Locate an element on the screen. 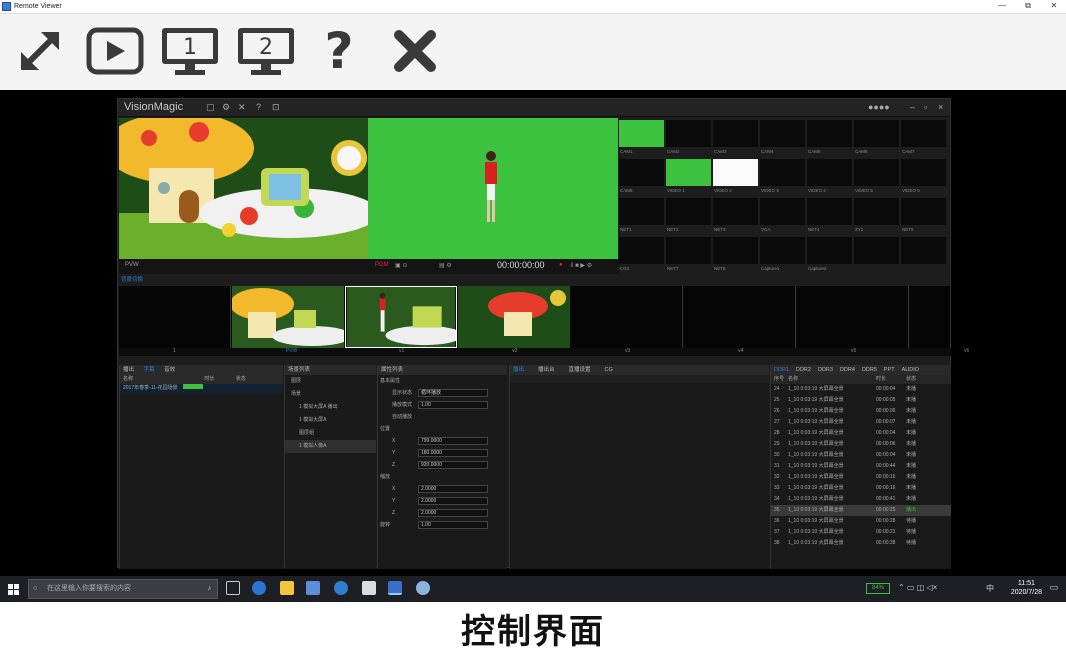  strip-slot-cartoon is located at coordinates (291, 317).